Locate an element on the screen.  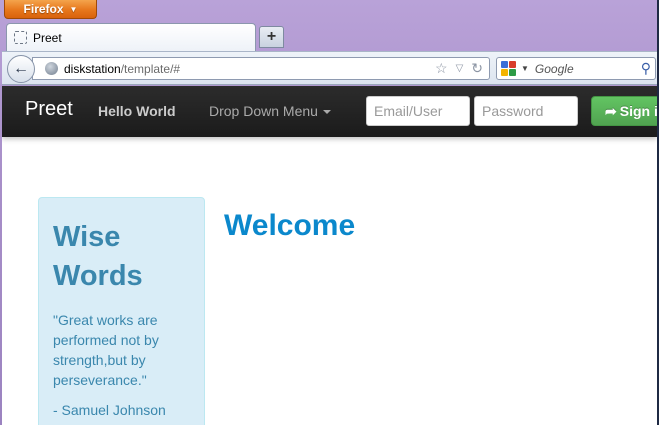
history-dropdown-icon: ▽ is located at coordinates (460, 68).